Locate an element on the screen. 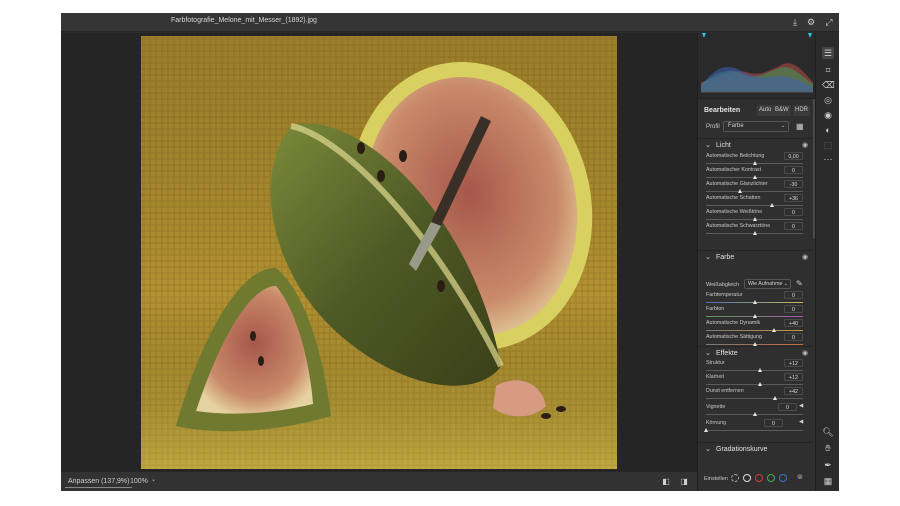  hdr-button: HDR is located at coordinates (801, 110).